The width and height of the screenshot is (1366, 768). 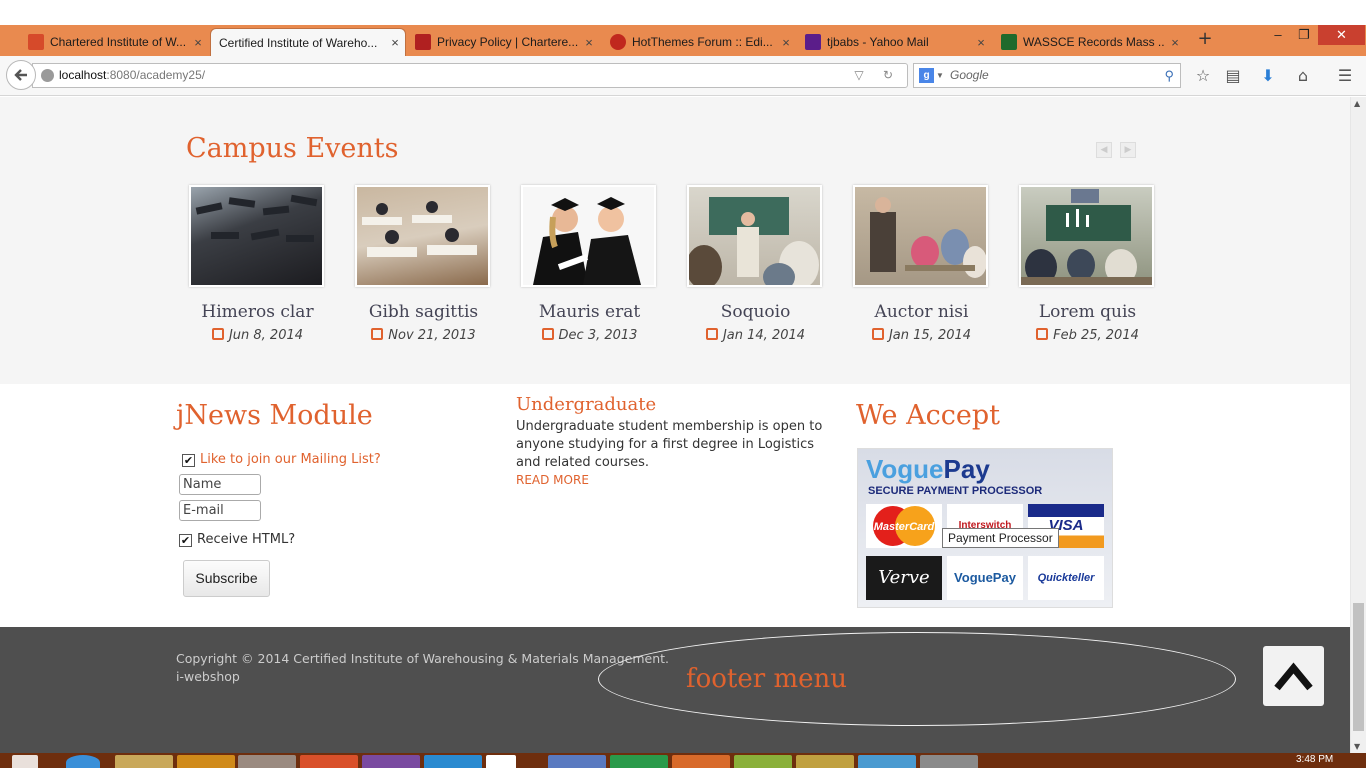 What do you see at coordinates (755, 312) in the screenshot?
I see `event-title: Soquoio` at bounding box center [755, 312].